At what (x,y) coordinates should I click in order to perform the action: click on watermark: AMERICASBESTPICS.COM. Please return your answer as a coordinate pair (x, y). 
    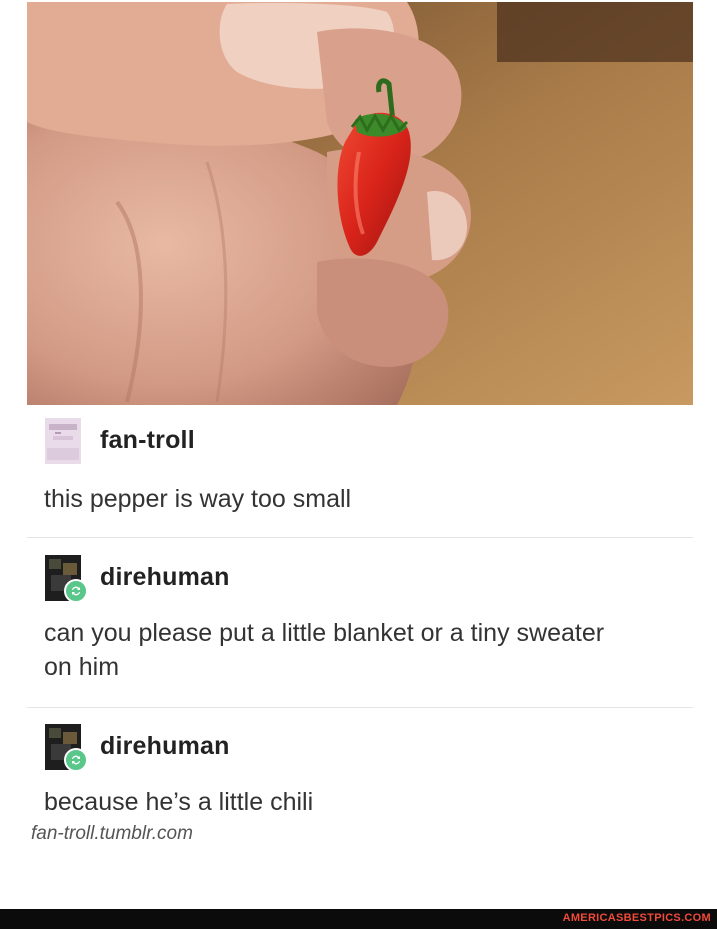
    Looking at the image, I should click on (636, 918).